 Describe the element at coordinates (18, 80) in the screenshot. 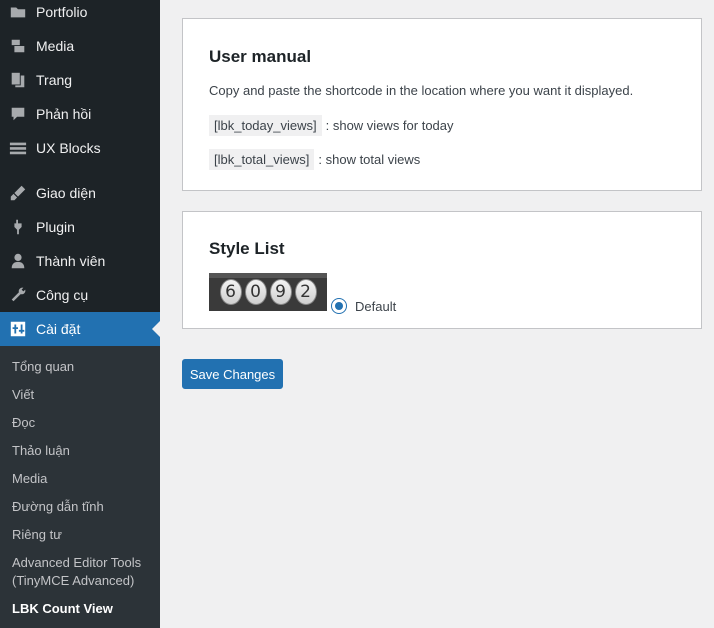

I see `pages-icon` at that location.